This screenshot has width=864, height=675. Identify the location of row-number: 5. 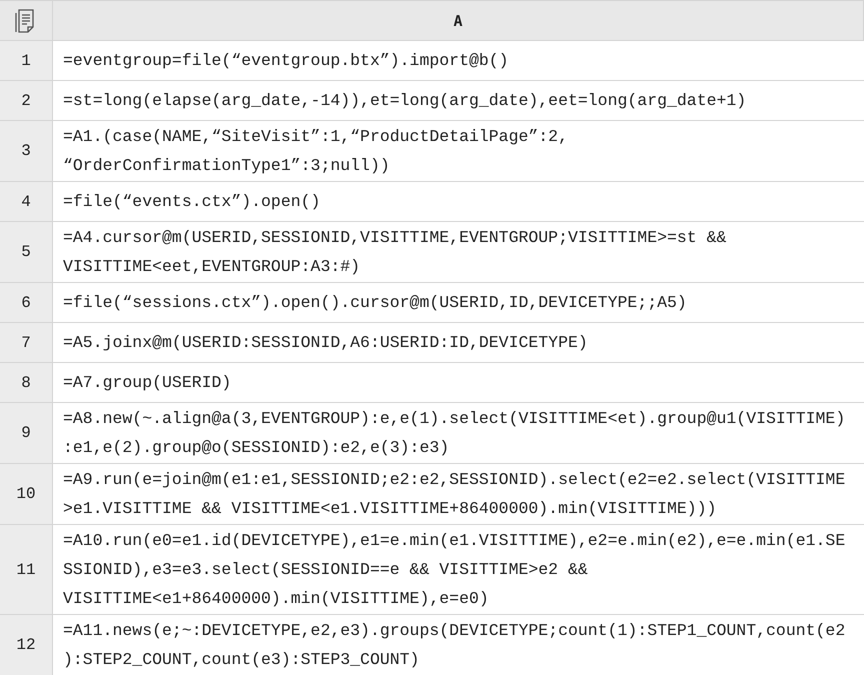
(26, 252).